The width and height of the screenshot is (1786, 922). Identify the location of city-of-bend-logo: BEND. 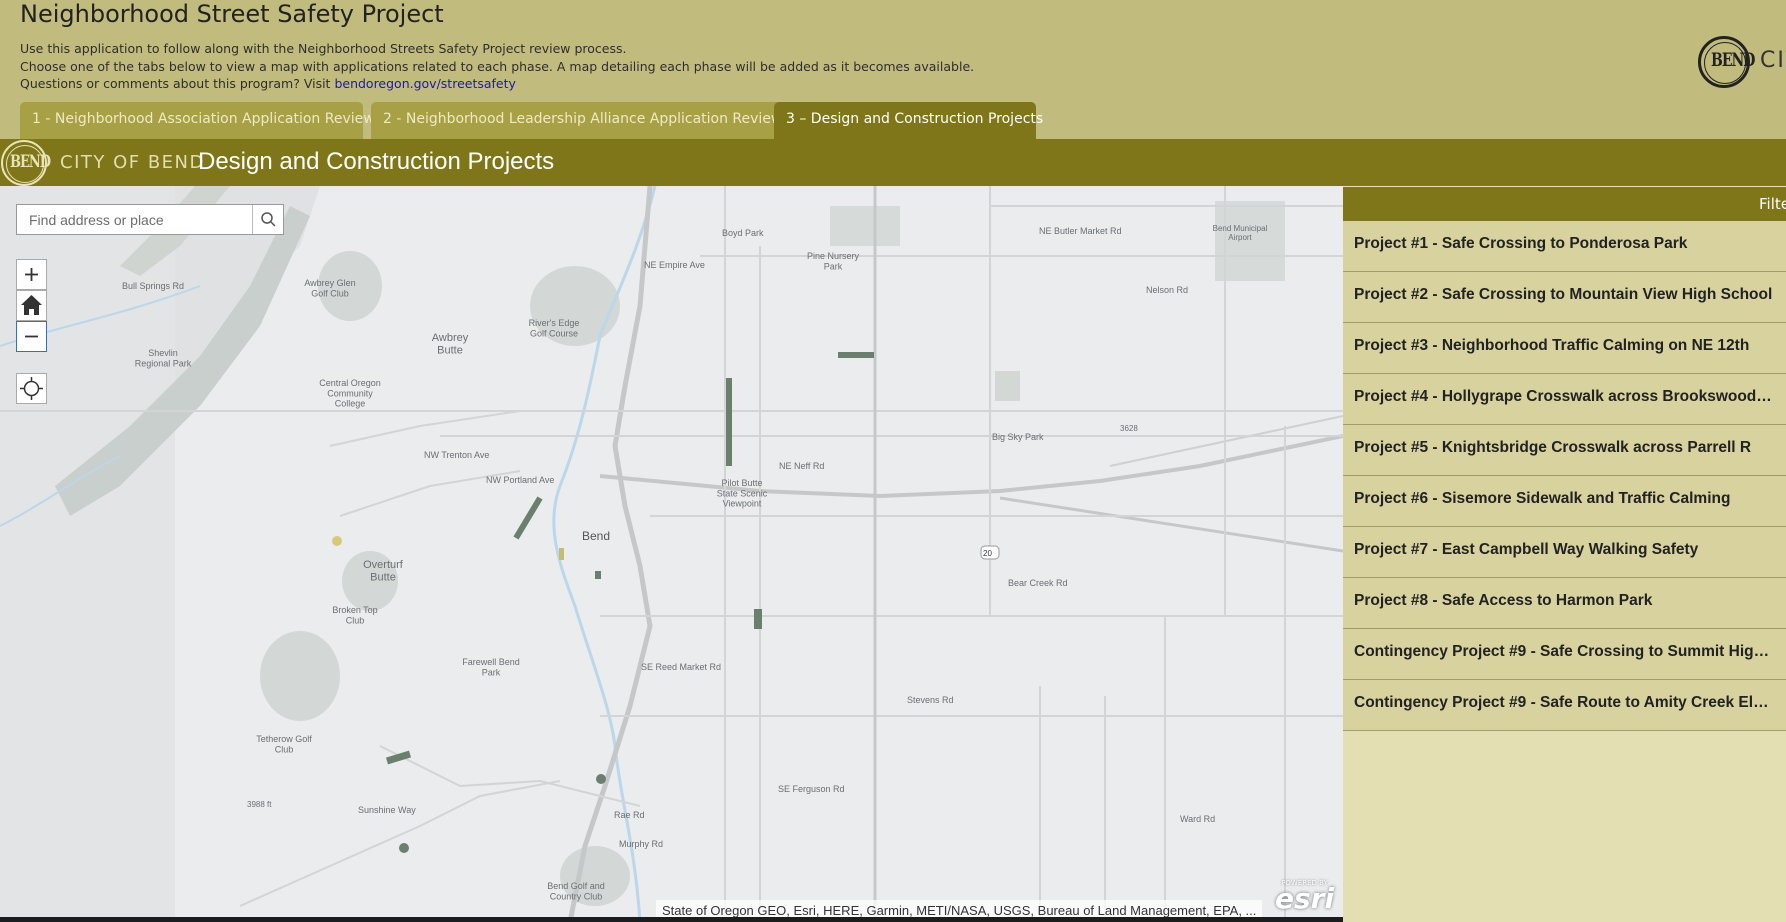
(1726, 62).